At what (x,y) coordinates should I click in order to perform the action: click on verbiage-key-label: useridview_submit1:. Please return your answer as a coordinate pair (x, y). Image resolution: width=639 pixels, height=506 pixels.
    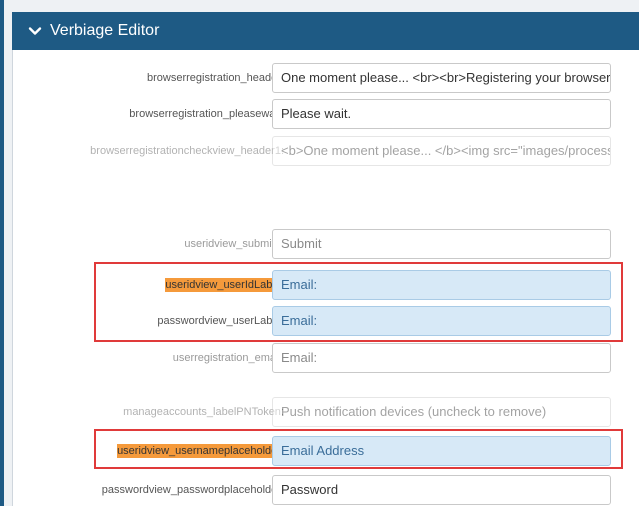
    Looking at the image, I should click on (234, 244).